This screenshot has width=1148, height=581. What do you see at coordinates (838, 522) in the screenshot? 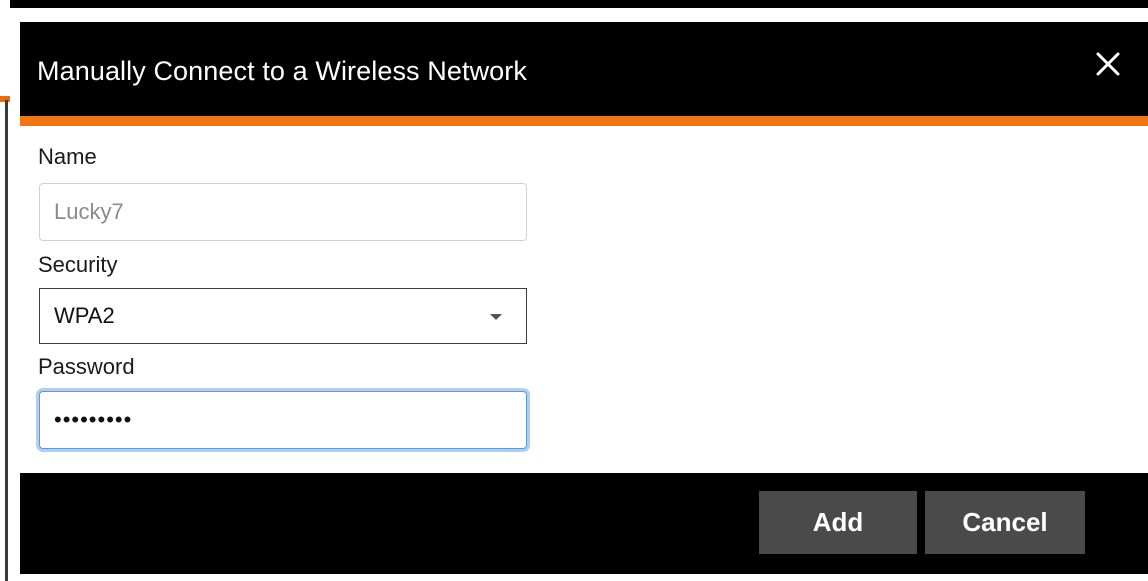
I see `add-button: Add` at bounding box center [838, 522].